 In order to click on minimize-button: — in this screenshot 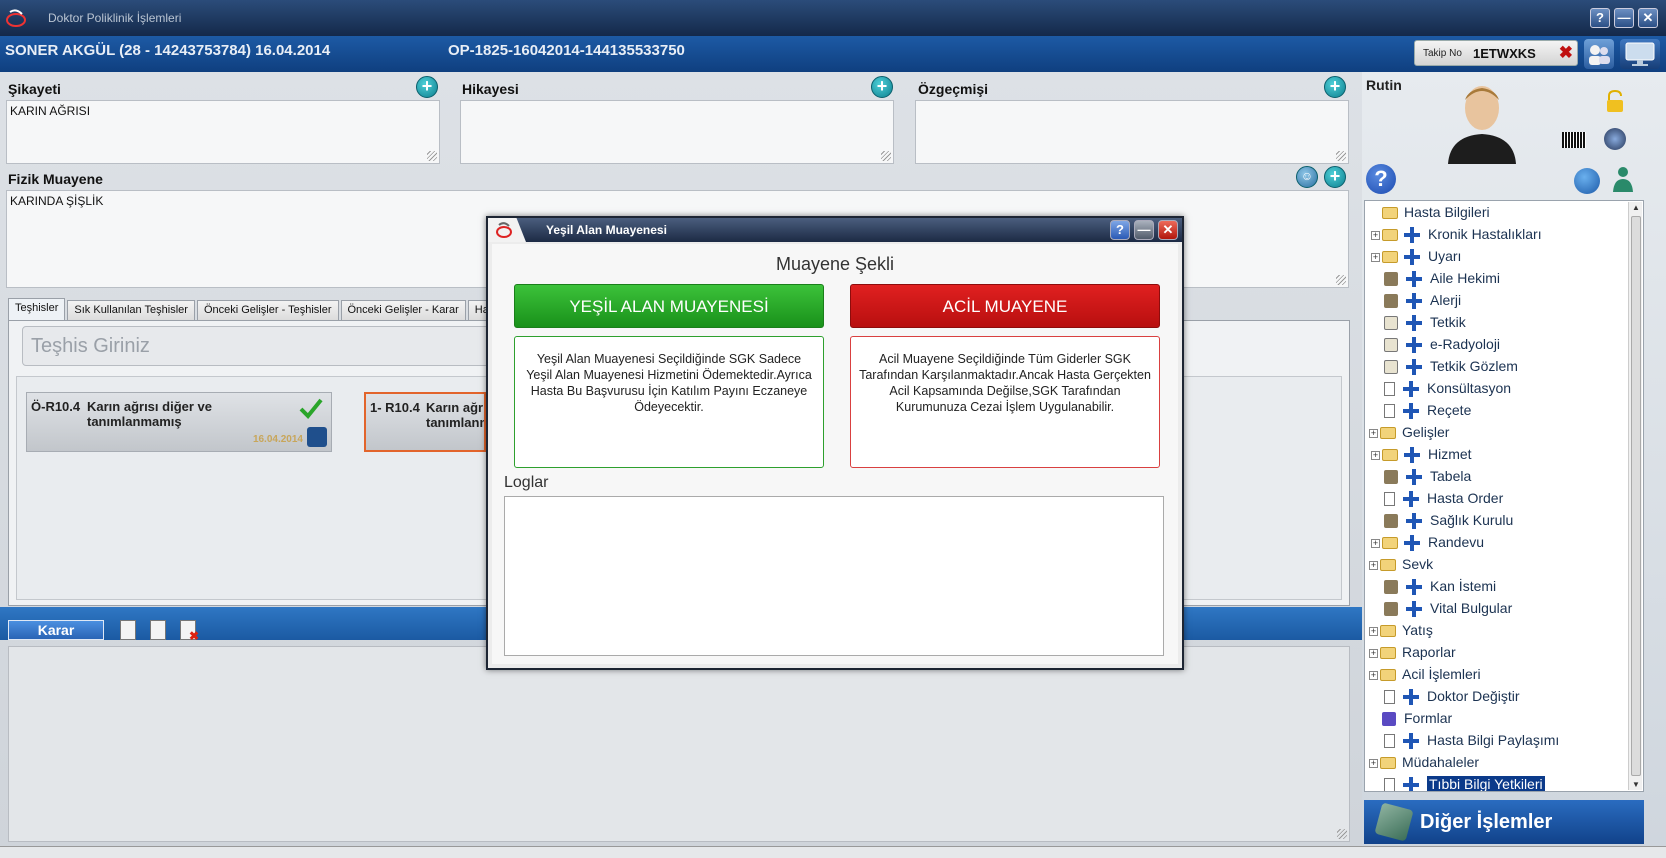, I will do `click(1624, 18)`.